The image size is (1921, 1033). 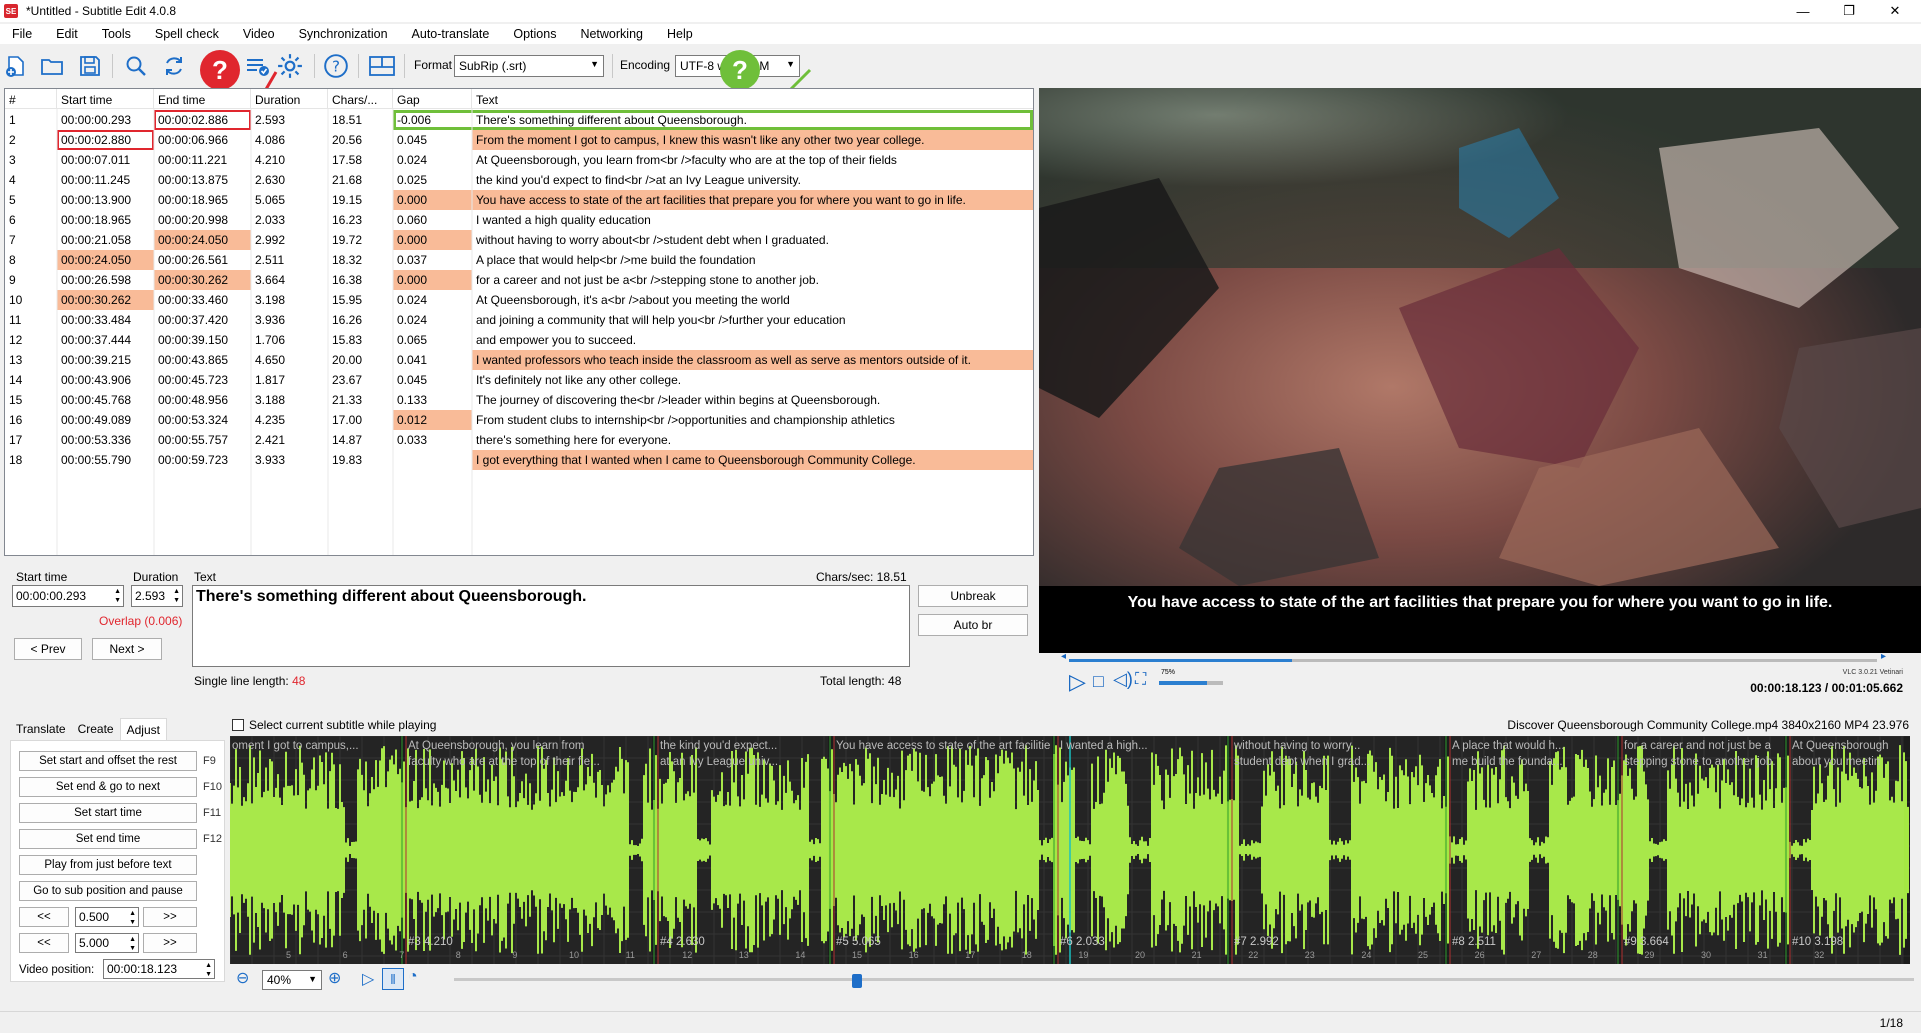 What do you see at coordinates (108, 865) in the screenshot?
I see `play-before-text-button: Play from just before text` at bounding box center [108, 865].